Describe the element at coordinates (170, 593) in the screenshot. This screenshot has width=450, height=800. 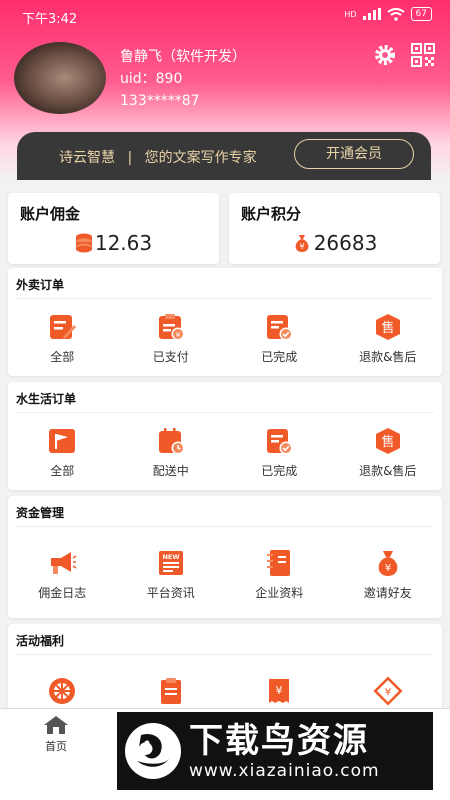
I see `item-label: 平台资讯` at that location.